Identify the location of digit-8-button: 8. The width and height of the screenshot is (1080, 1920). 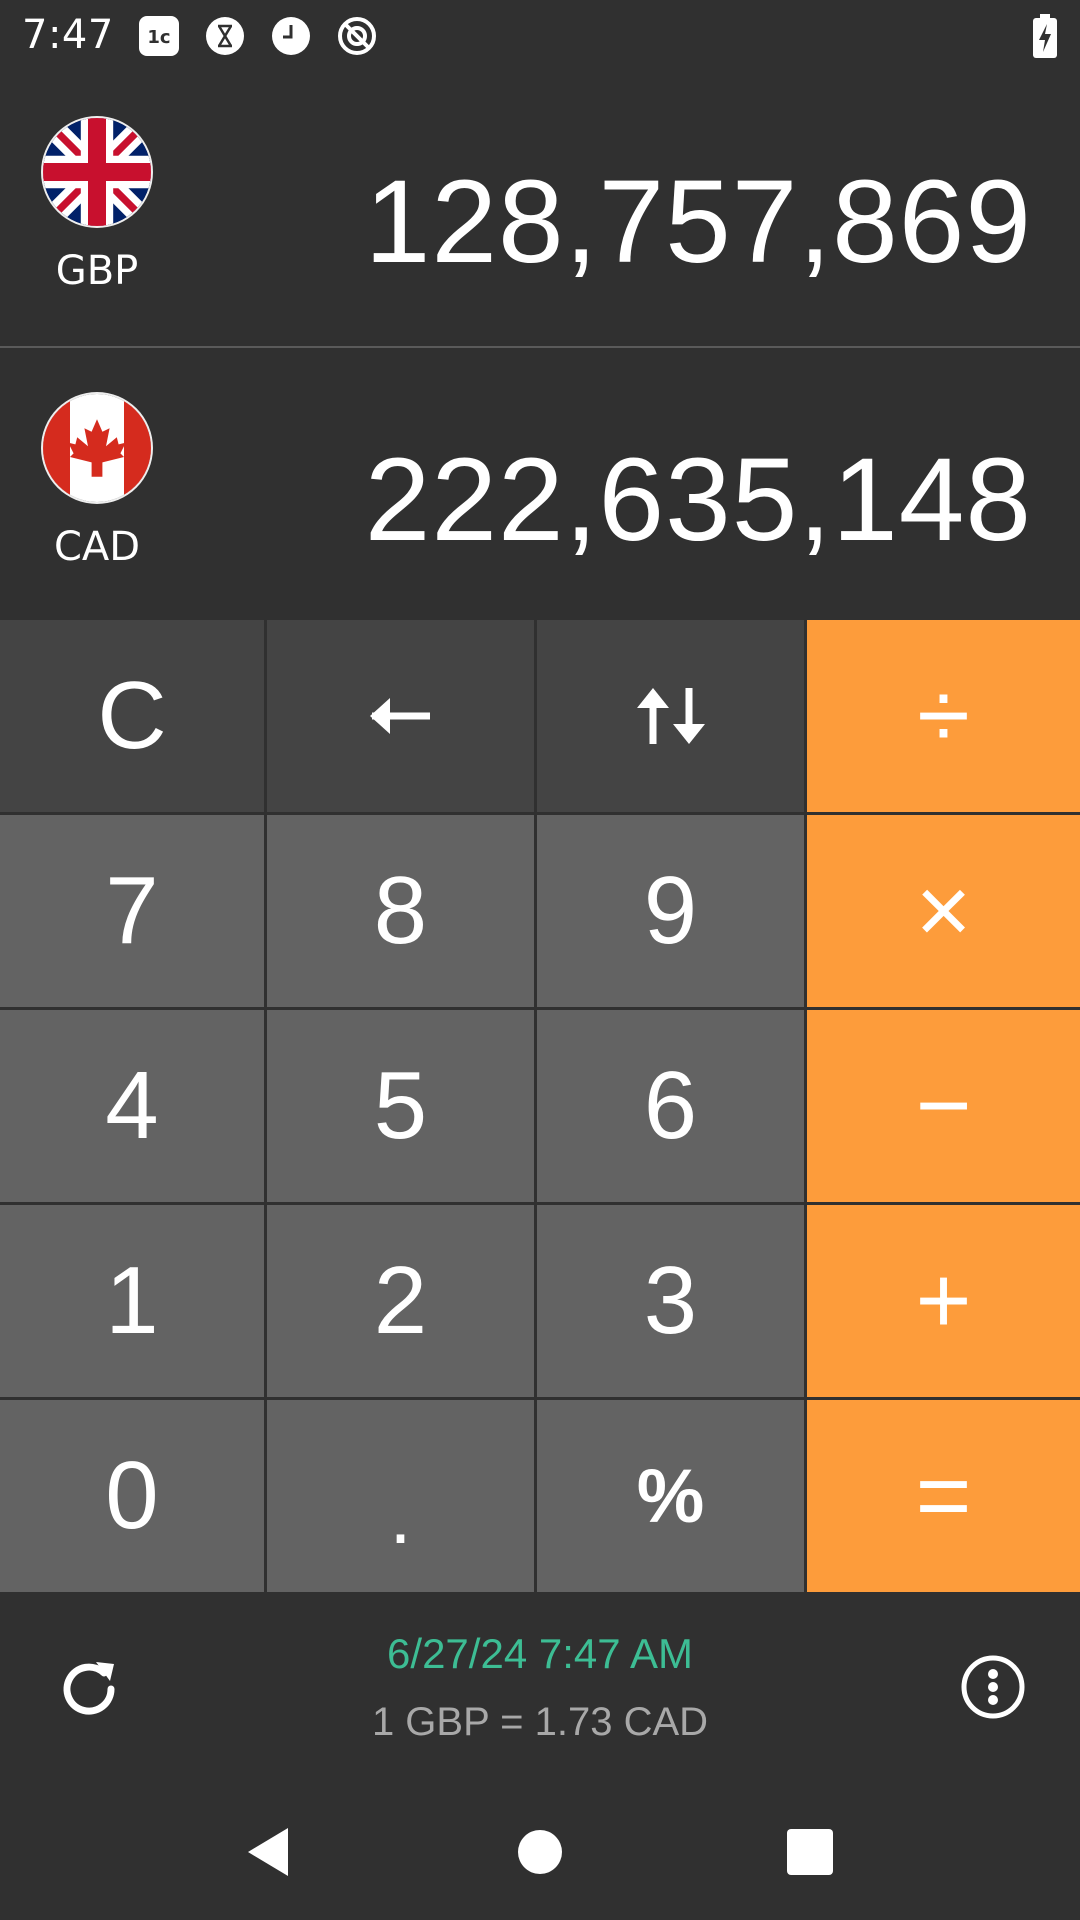
(402, 912).